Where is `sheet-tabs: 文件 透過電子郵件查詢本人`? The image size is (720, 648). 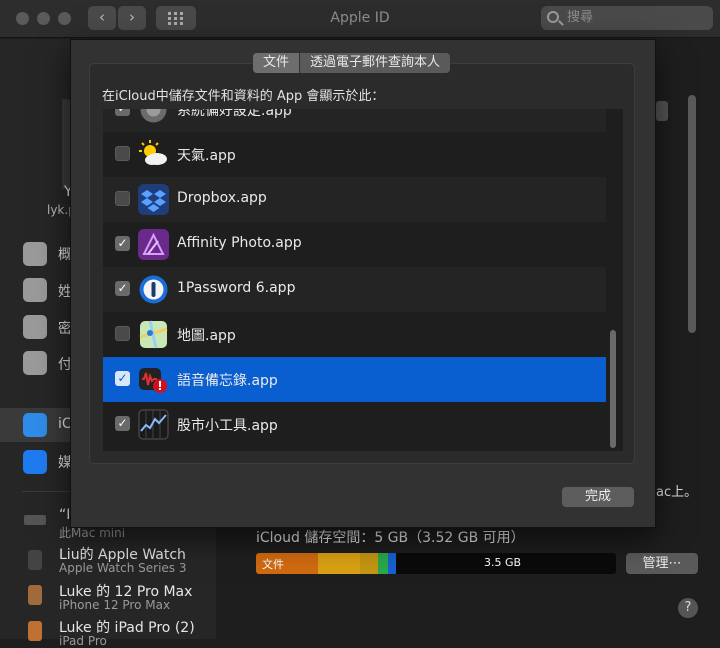
sheet-tabs: 文件 透過電子郵件查詢本人 is located at coordinates (352, 63).